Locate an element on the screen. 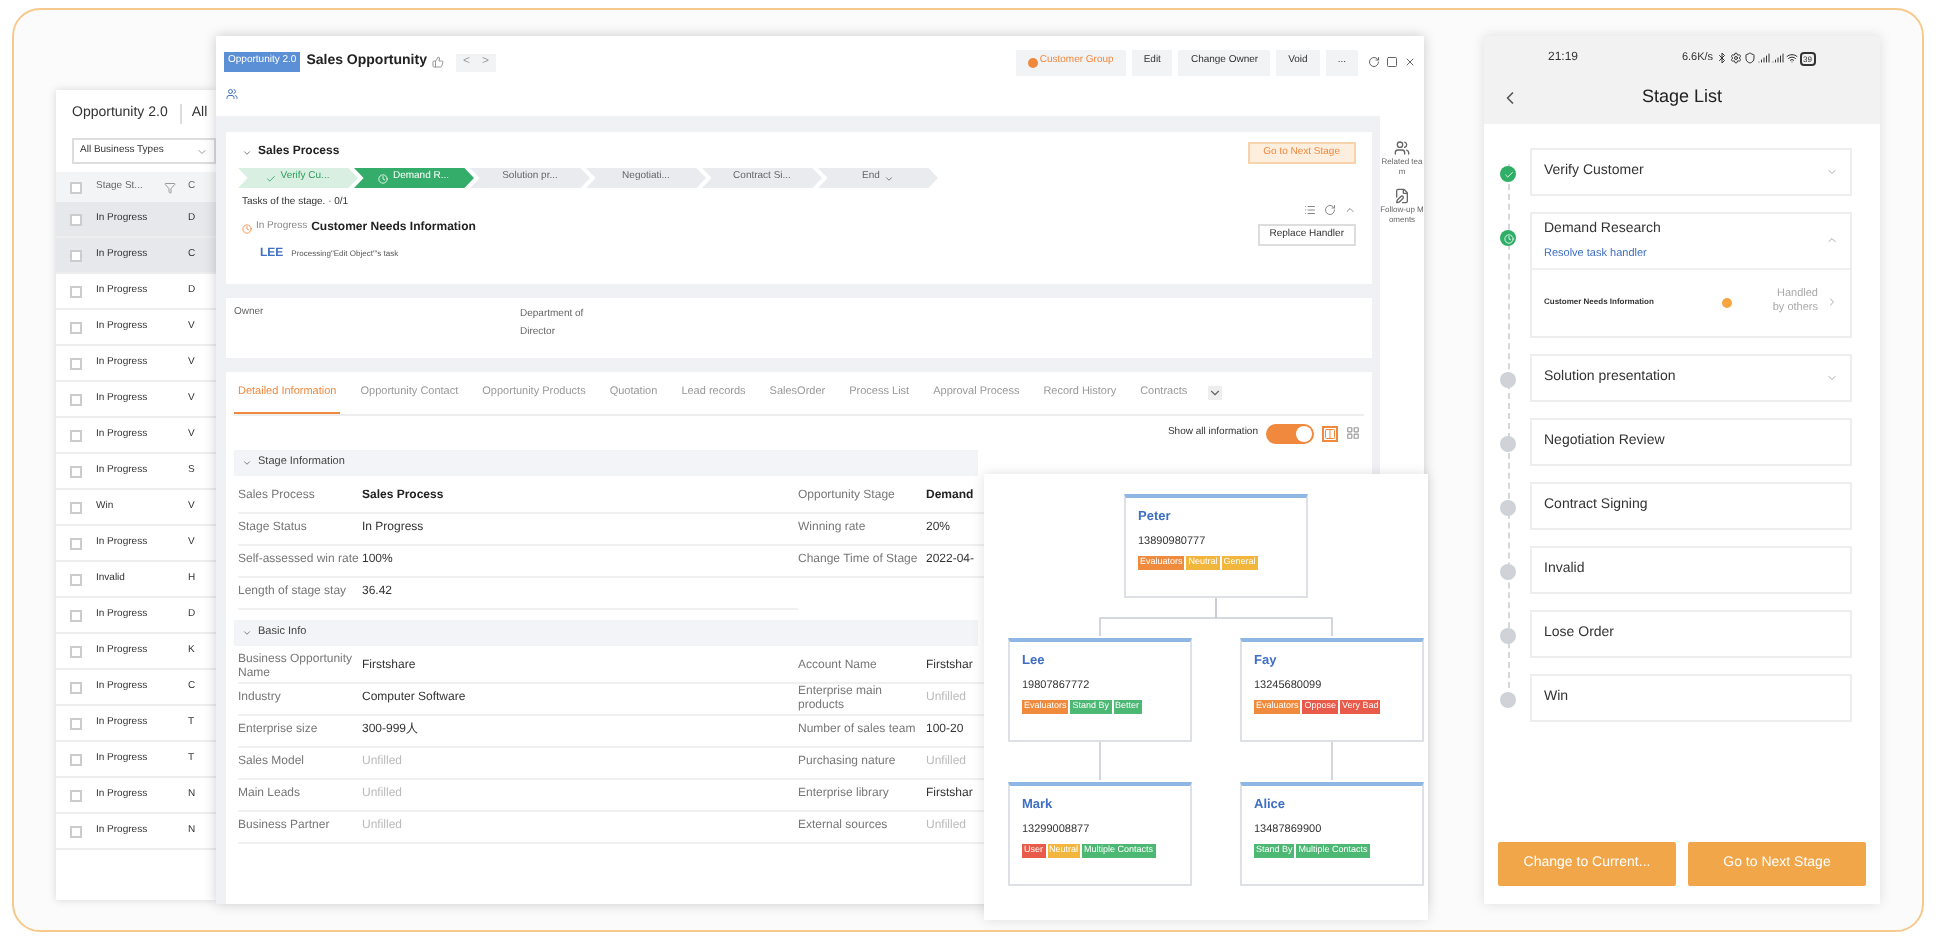 Image resolution: width=1936 pixels, height=944 pixels. group-icon is located at coordinates (232, 94).